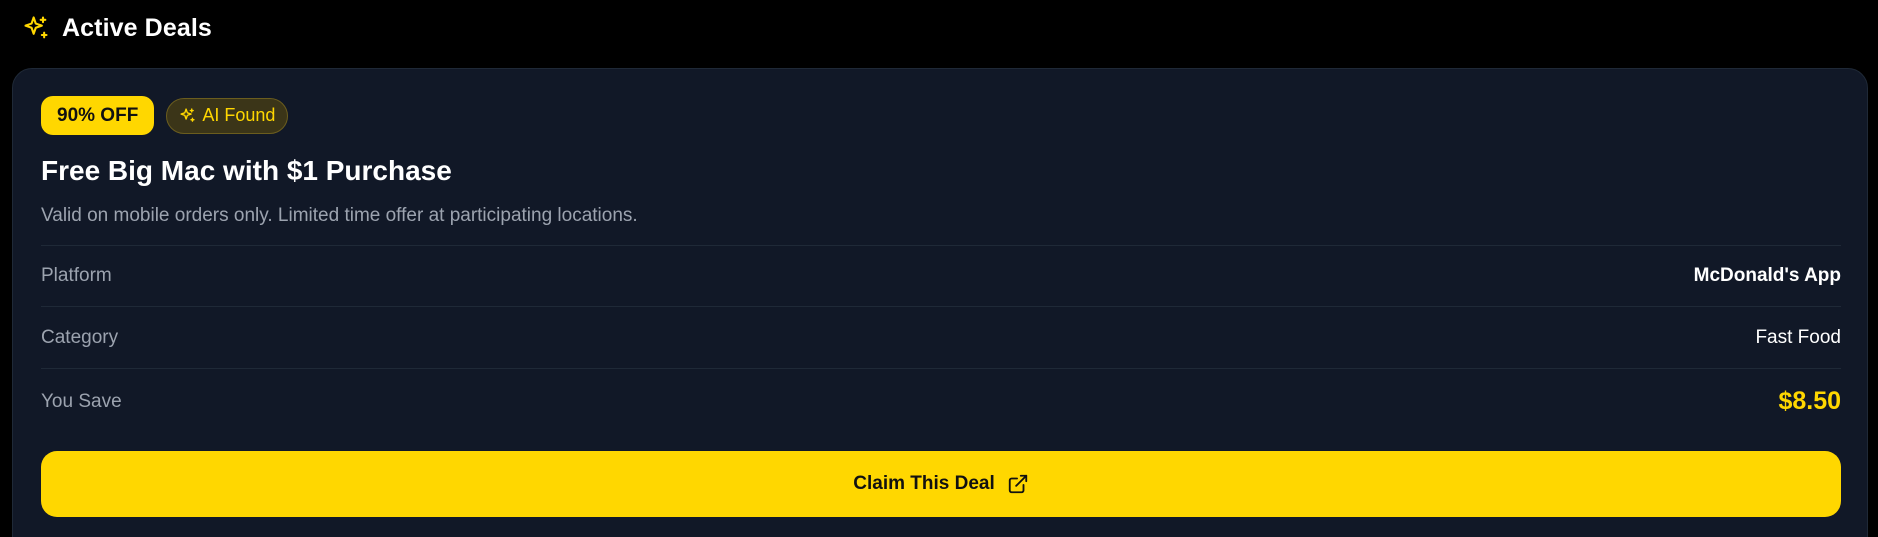 The image size is (1878, 537). What do you see at coordinates (80, 337) in the screenshot?
I see `detail-label: Category` at bounding box center [80, 337].